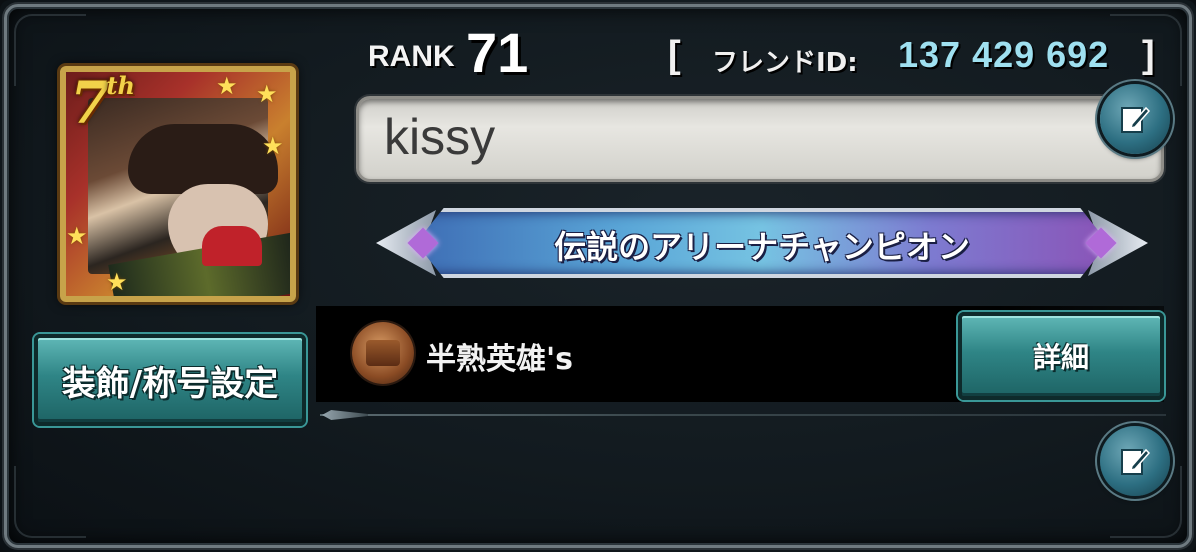  I want to click on corner-ornament, so click(50, 502).